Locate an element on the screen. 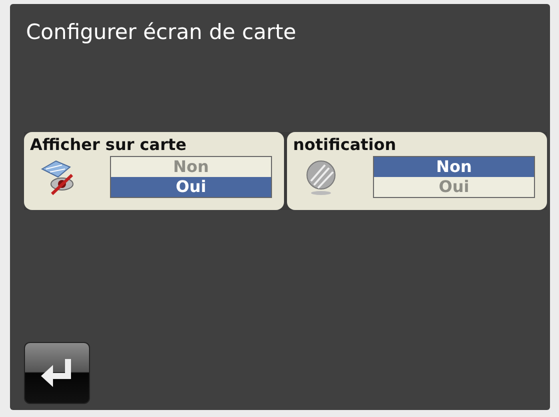  back-button is located at coordinates (57, 373).